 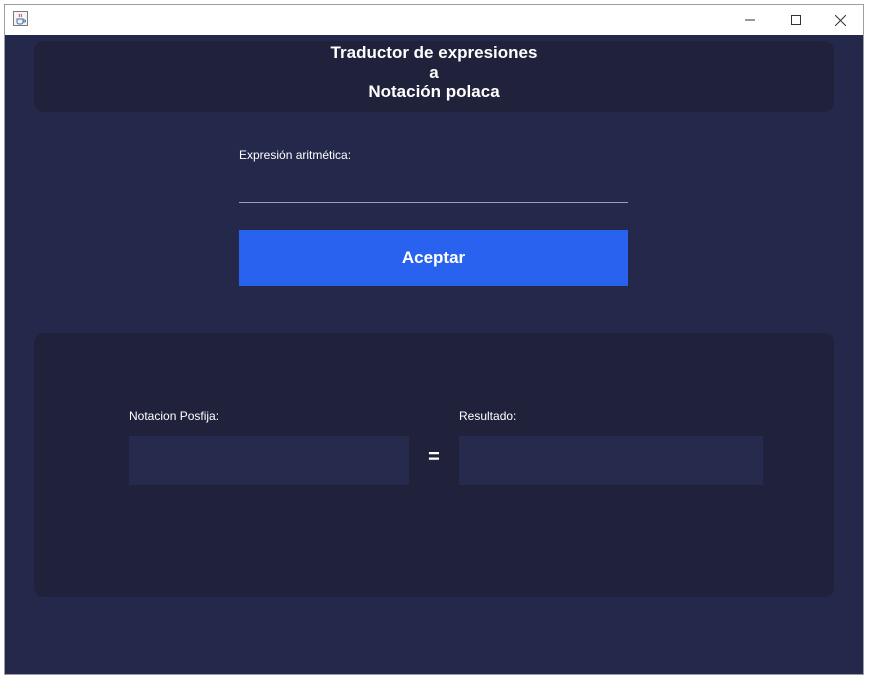 What do you see at coordinates (174, 416) in the screenshot?
I see `postfix-label: Notacion Posfija:` at bounding box center [174, 416].